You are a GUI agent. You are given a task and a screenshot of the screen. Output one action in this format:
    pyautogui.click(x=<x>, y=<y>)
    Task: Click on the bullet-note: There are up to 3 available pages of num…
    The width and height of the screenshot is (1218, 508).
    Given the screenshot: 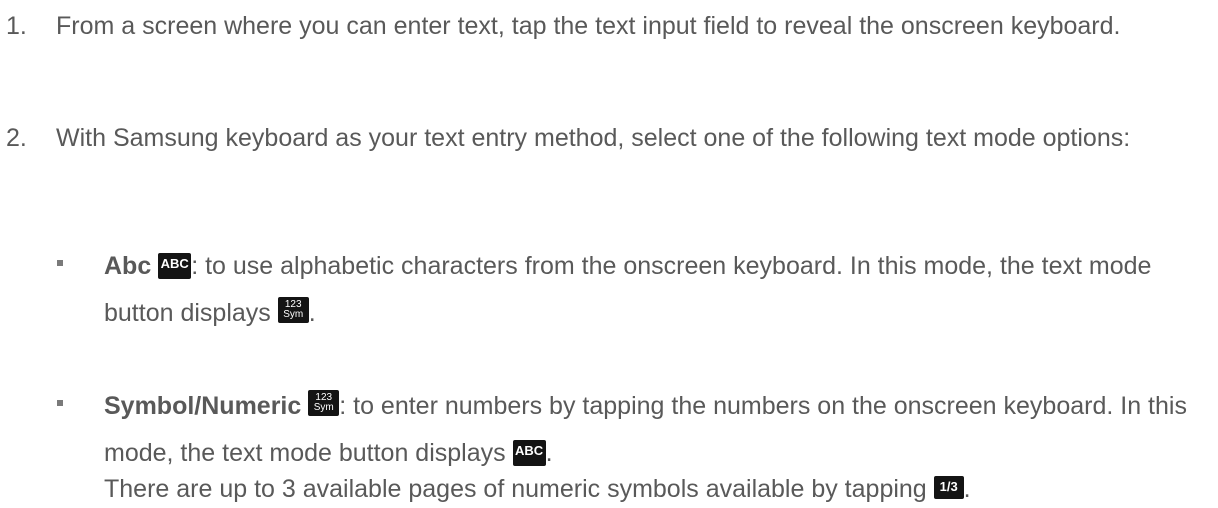 What is the action you would take?
    pyautogui.click(x=655, y=489)
    